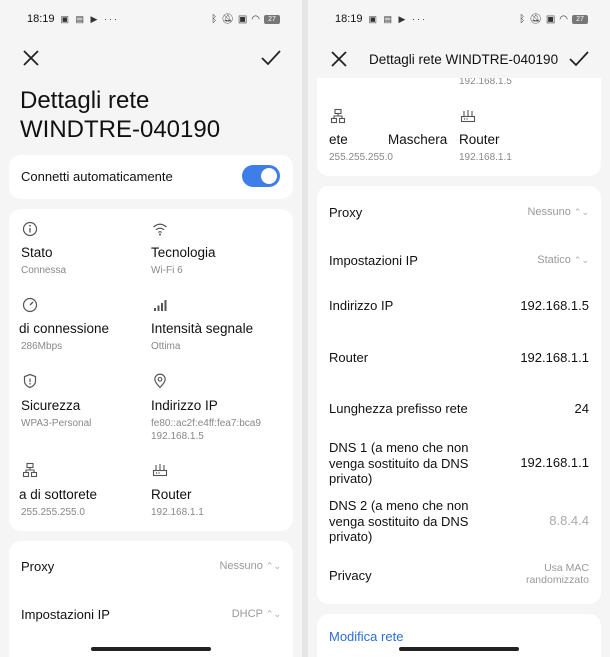 The width and height of the screenshot is (610, 657). Describe the element at coordinates (171, 494) in the screenshot. I see `grid-title-router: Router` at that location.